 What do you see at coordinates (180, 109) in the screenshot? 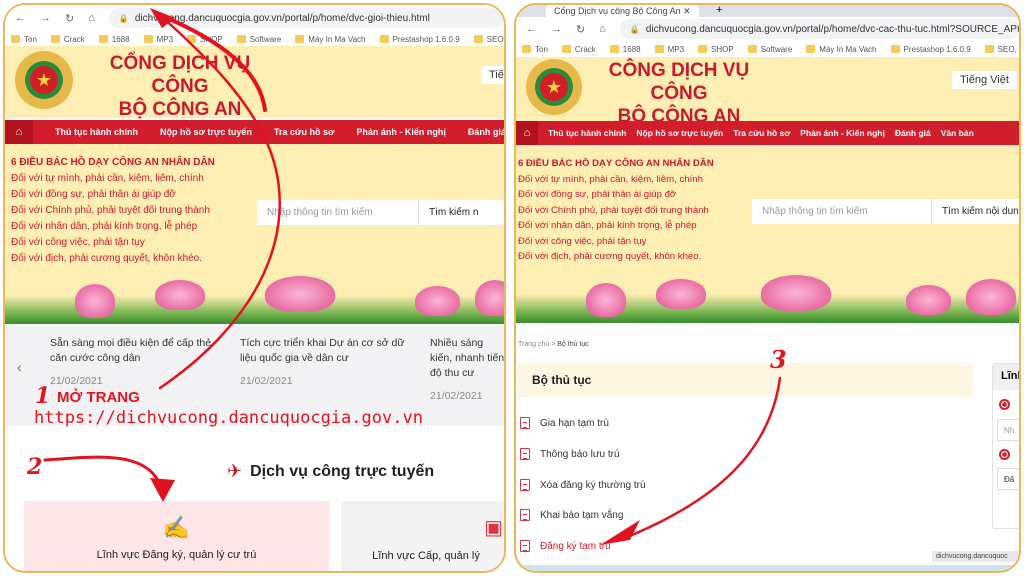
I see `site-title-line-2: BỘ CÔNG AN` at bounding box center [180, 109].